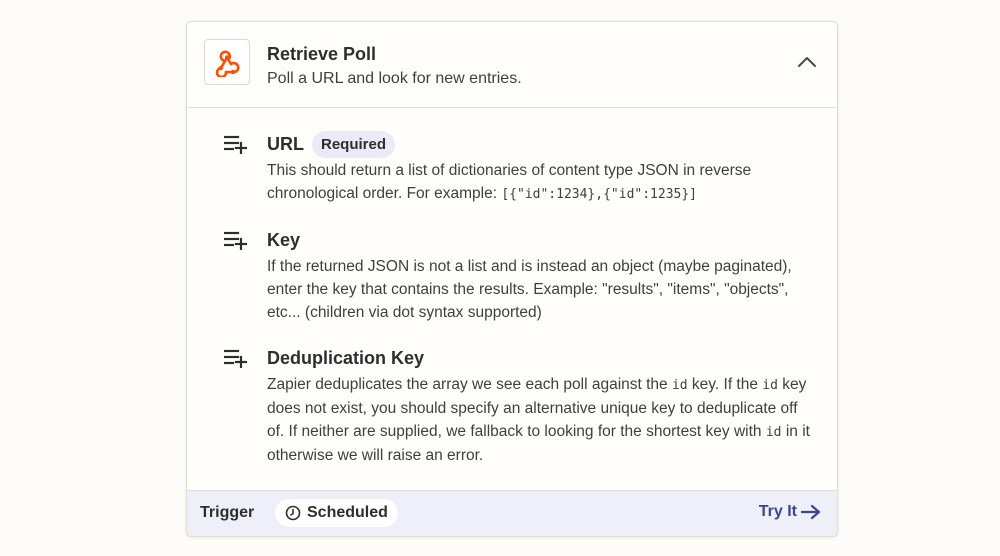 The height and width of the screenshot is (556, 1000). I want to click on field-dedup-name: Deduplication Key, so click(346, 357).